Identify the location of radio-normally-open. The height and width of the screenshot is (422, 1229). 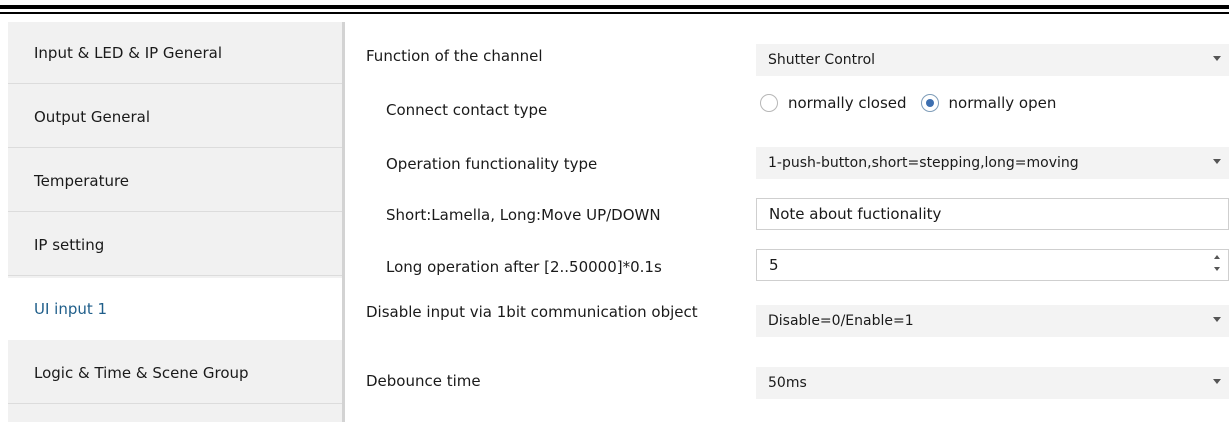
(929, 103).